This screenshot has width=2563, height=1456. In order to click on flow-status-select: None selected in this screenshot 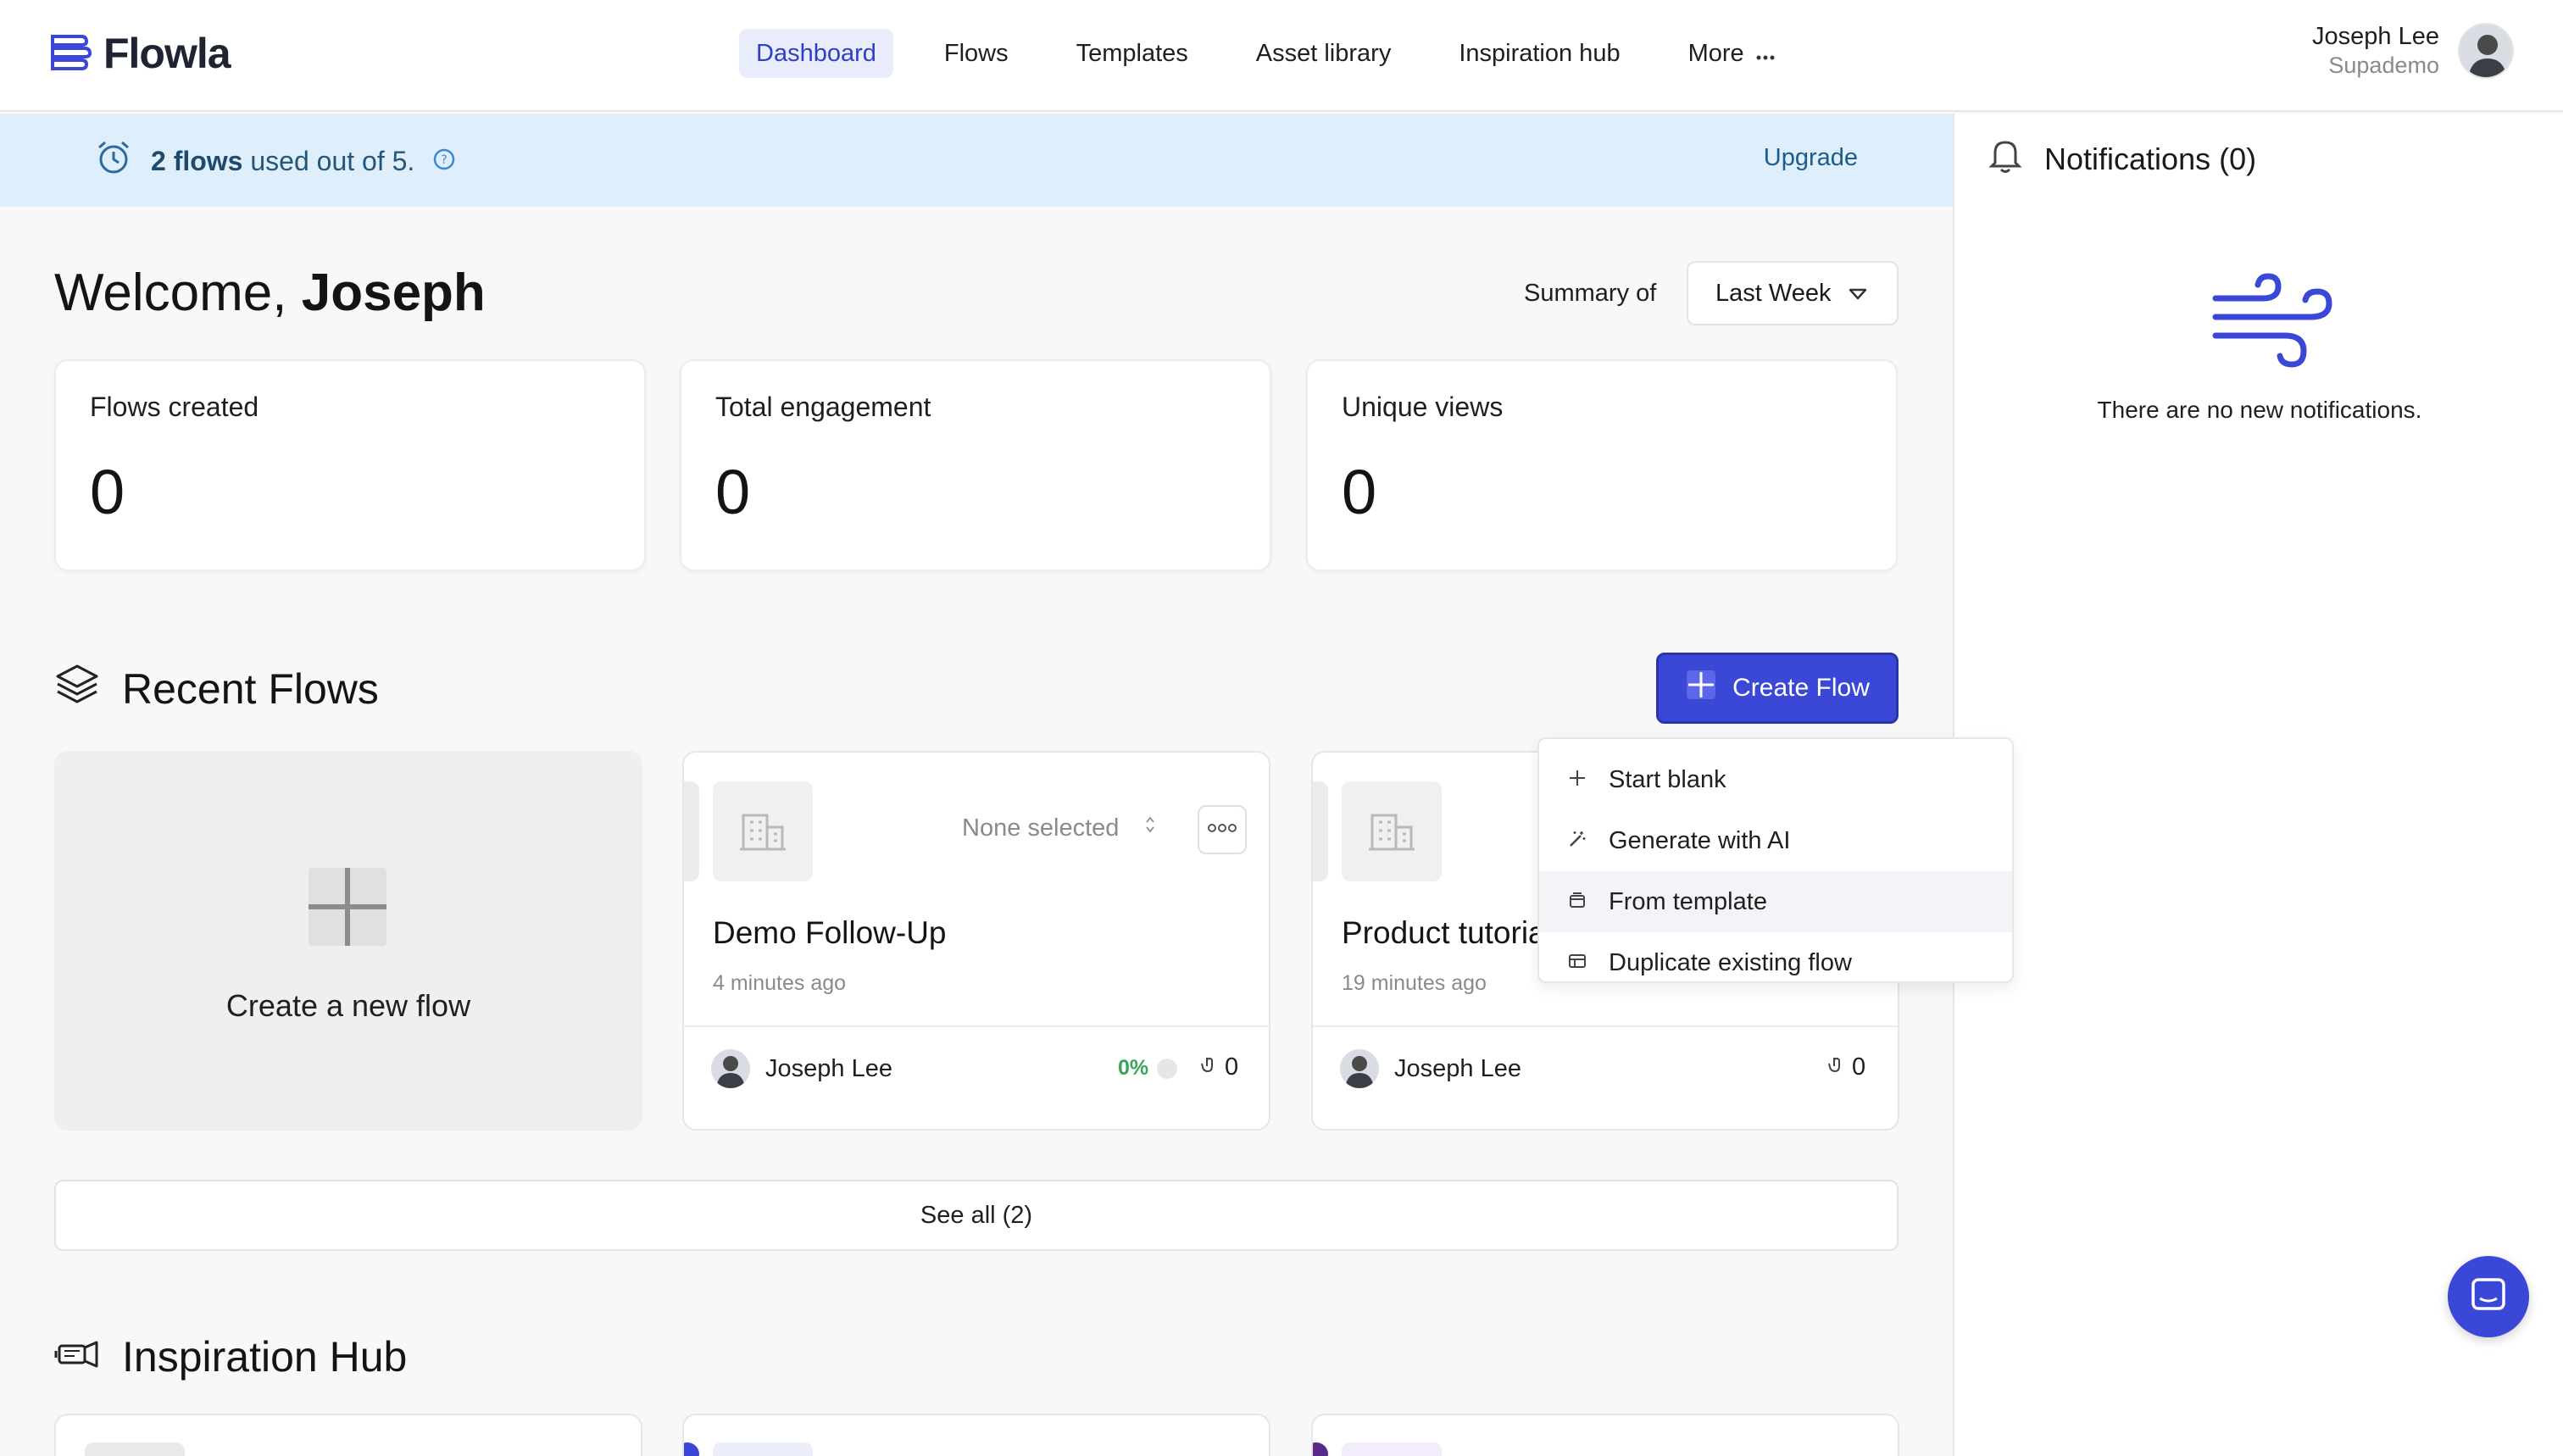, I will do `click(1059, 828)`.